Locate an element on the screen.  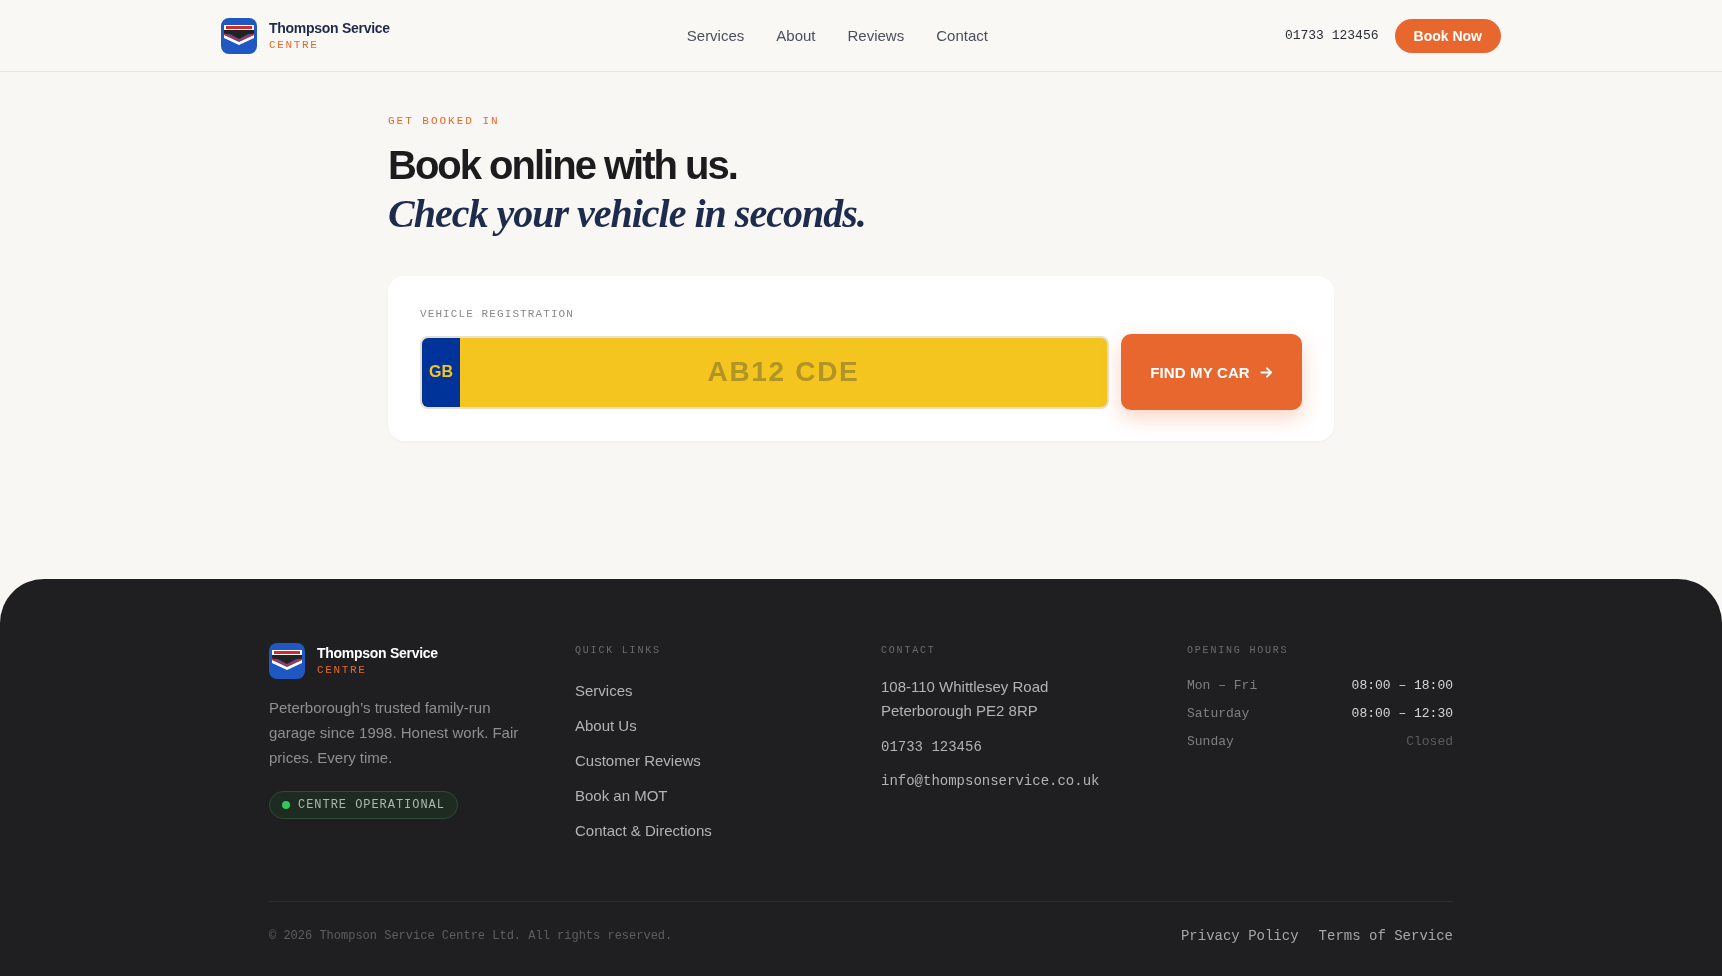
day-label: Saturday is located at coordinates (1218, 714).